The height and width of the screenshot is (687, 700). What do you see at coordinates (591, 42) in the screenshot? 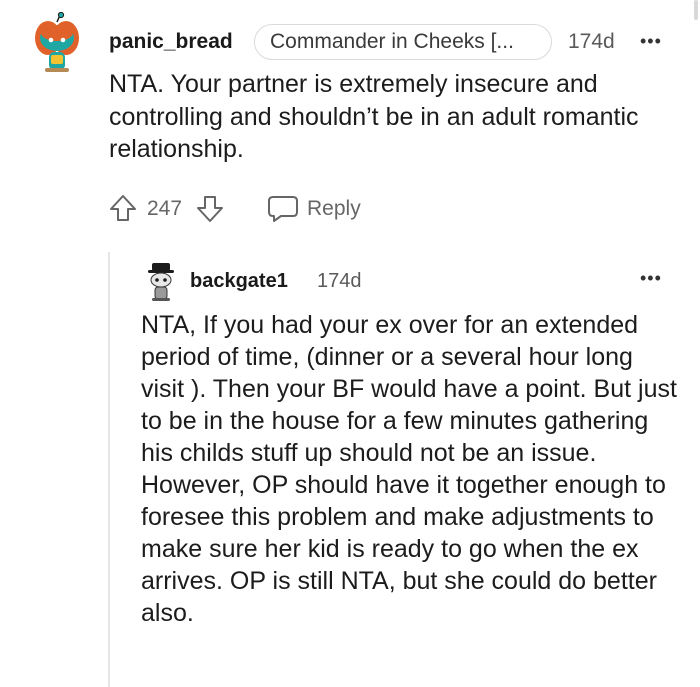
I see `comment-age: 174d` at bounding box center [591, 42].